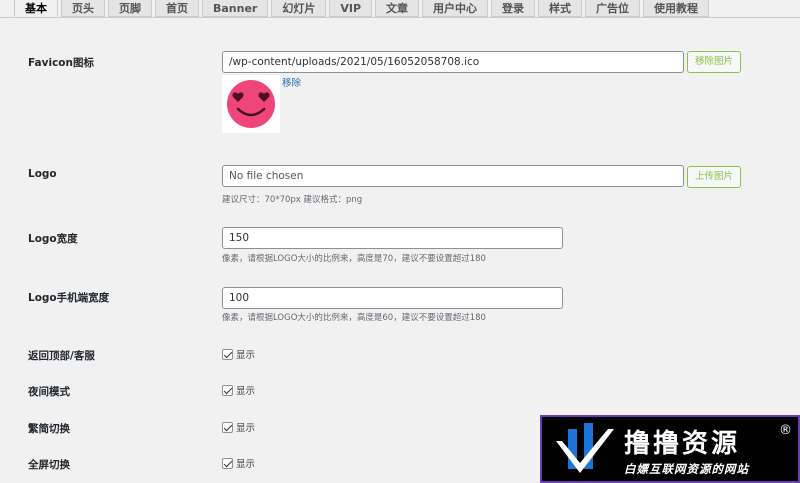  I want to click on trad-simp-checkbox, so click(227, 427).